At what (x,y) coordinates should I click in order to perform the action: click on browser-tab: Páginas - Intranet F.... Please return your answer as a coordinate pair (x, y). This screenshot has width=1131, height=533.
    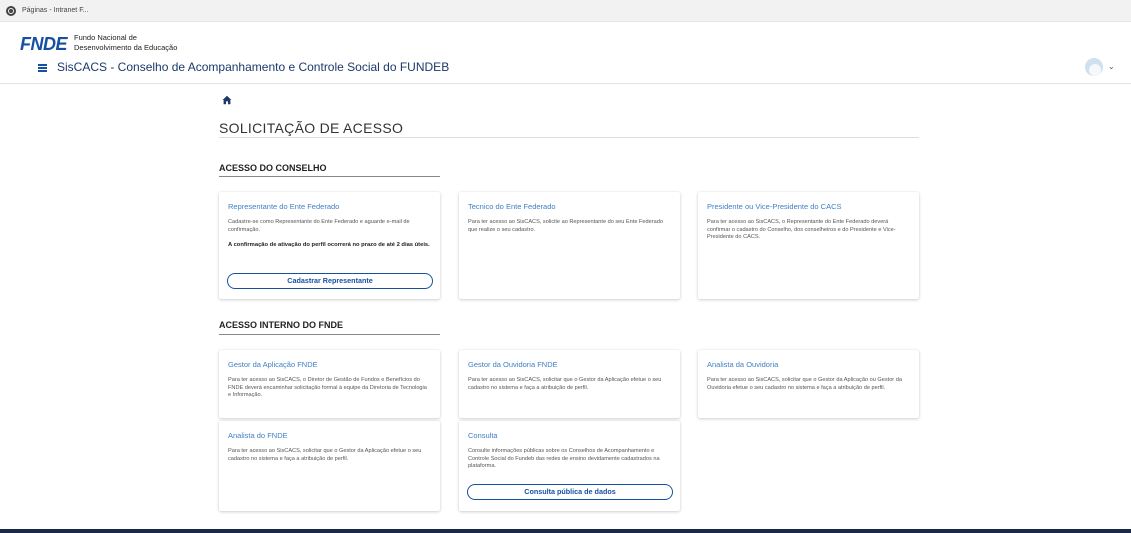
    Looking at the image, I should click on (565, 11).